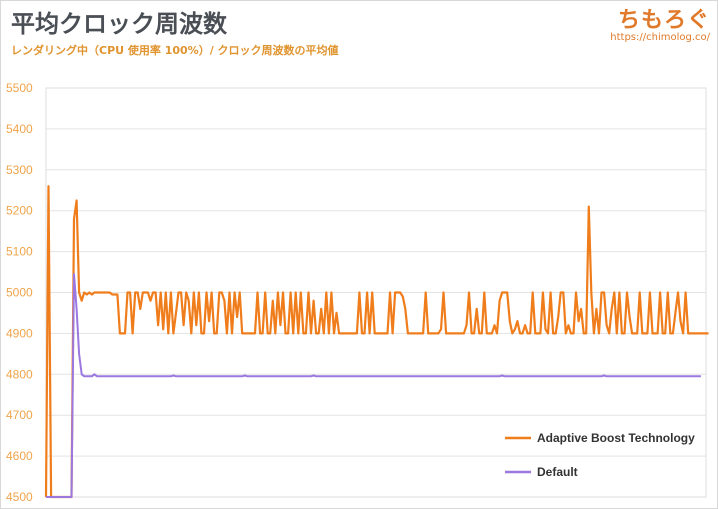 This screenshot has height=509, width=718. What do you see at coordinates (19, 252) in the screenshot?
I see `y-tick-label: 5100` at bounding box center [19, 252].